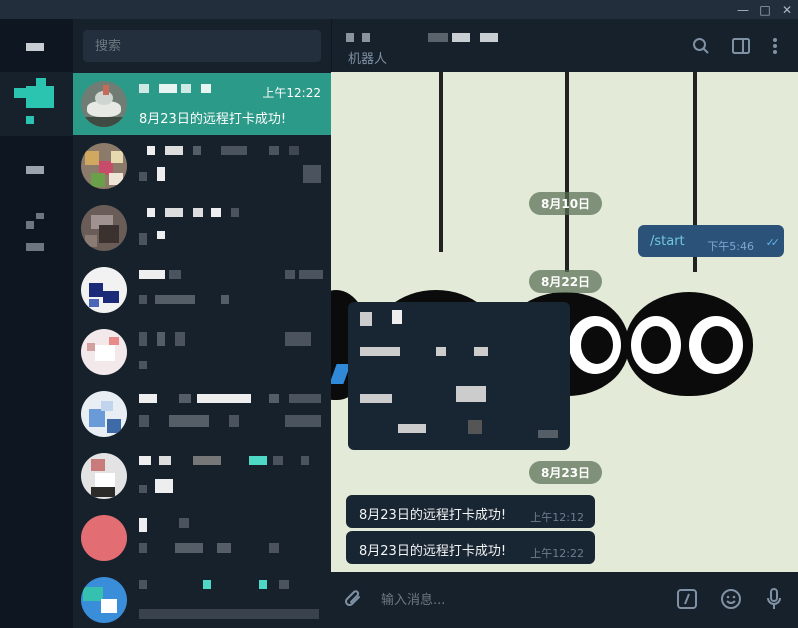 The width and height of the screenshot is (798, 628). I want to click on message-incoming-redacted, so click(459, 376).